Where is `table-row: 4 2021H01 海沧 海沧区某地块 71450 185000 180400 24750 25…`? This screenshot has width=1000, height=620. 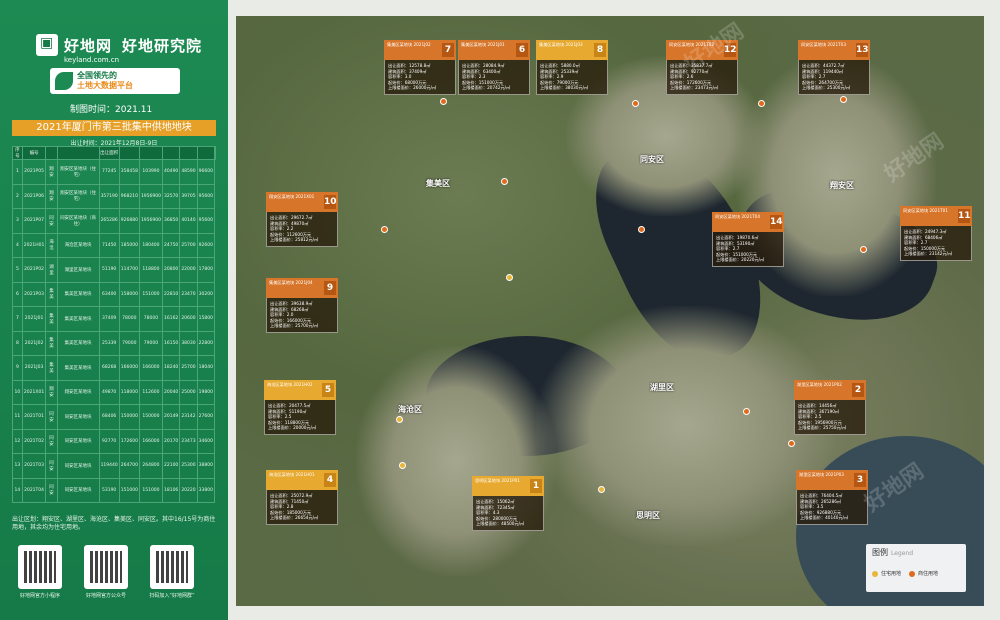 table-row: 4 2021H01 海沧 海沧区某地块 71450 185000 180400 24750 25… is located at coordinates (114, 245).